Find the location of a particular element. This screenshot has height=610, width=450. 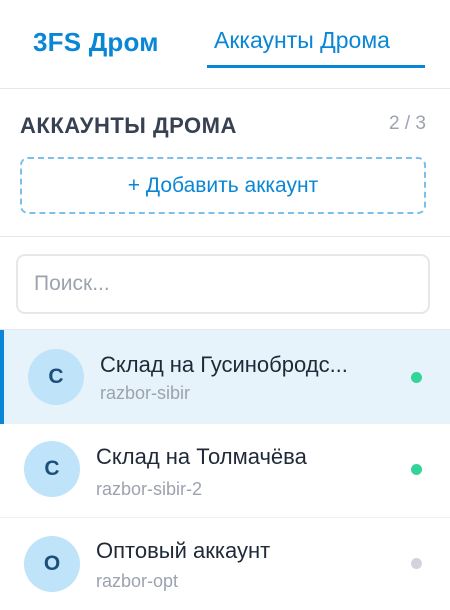

account-name: Оптовый аккаунт is located at coordinates (183, 550).